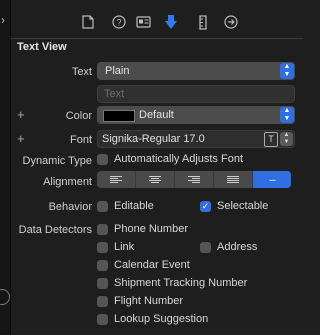 This screenshot has width=320, height=335. Describe the element at coordinates (171, 22) in the screenshot. I see `attributes-icon` at that location.